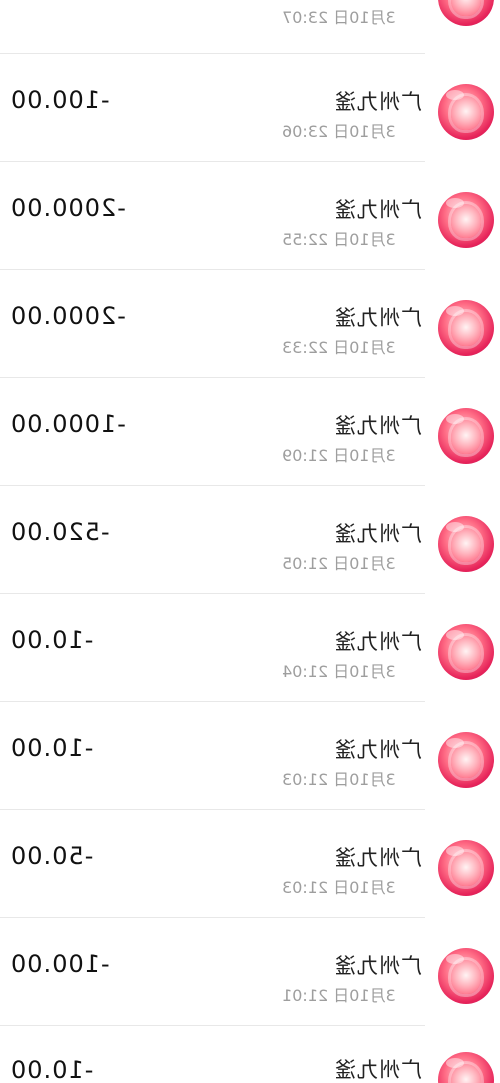  I want to click on transaction-amount: -520.00, so click(60, 532).